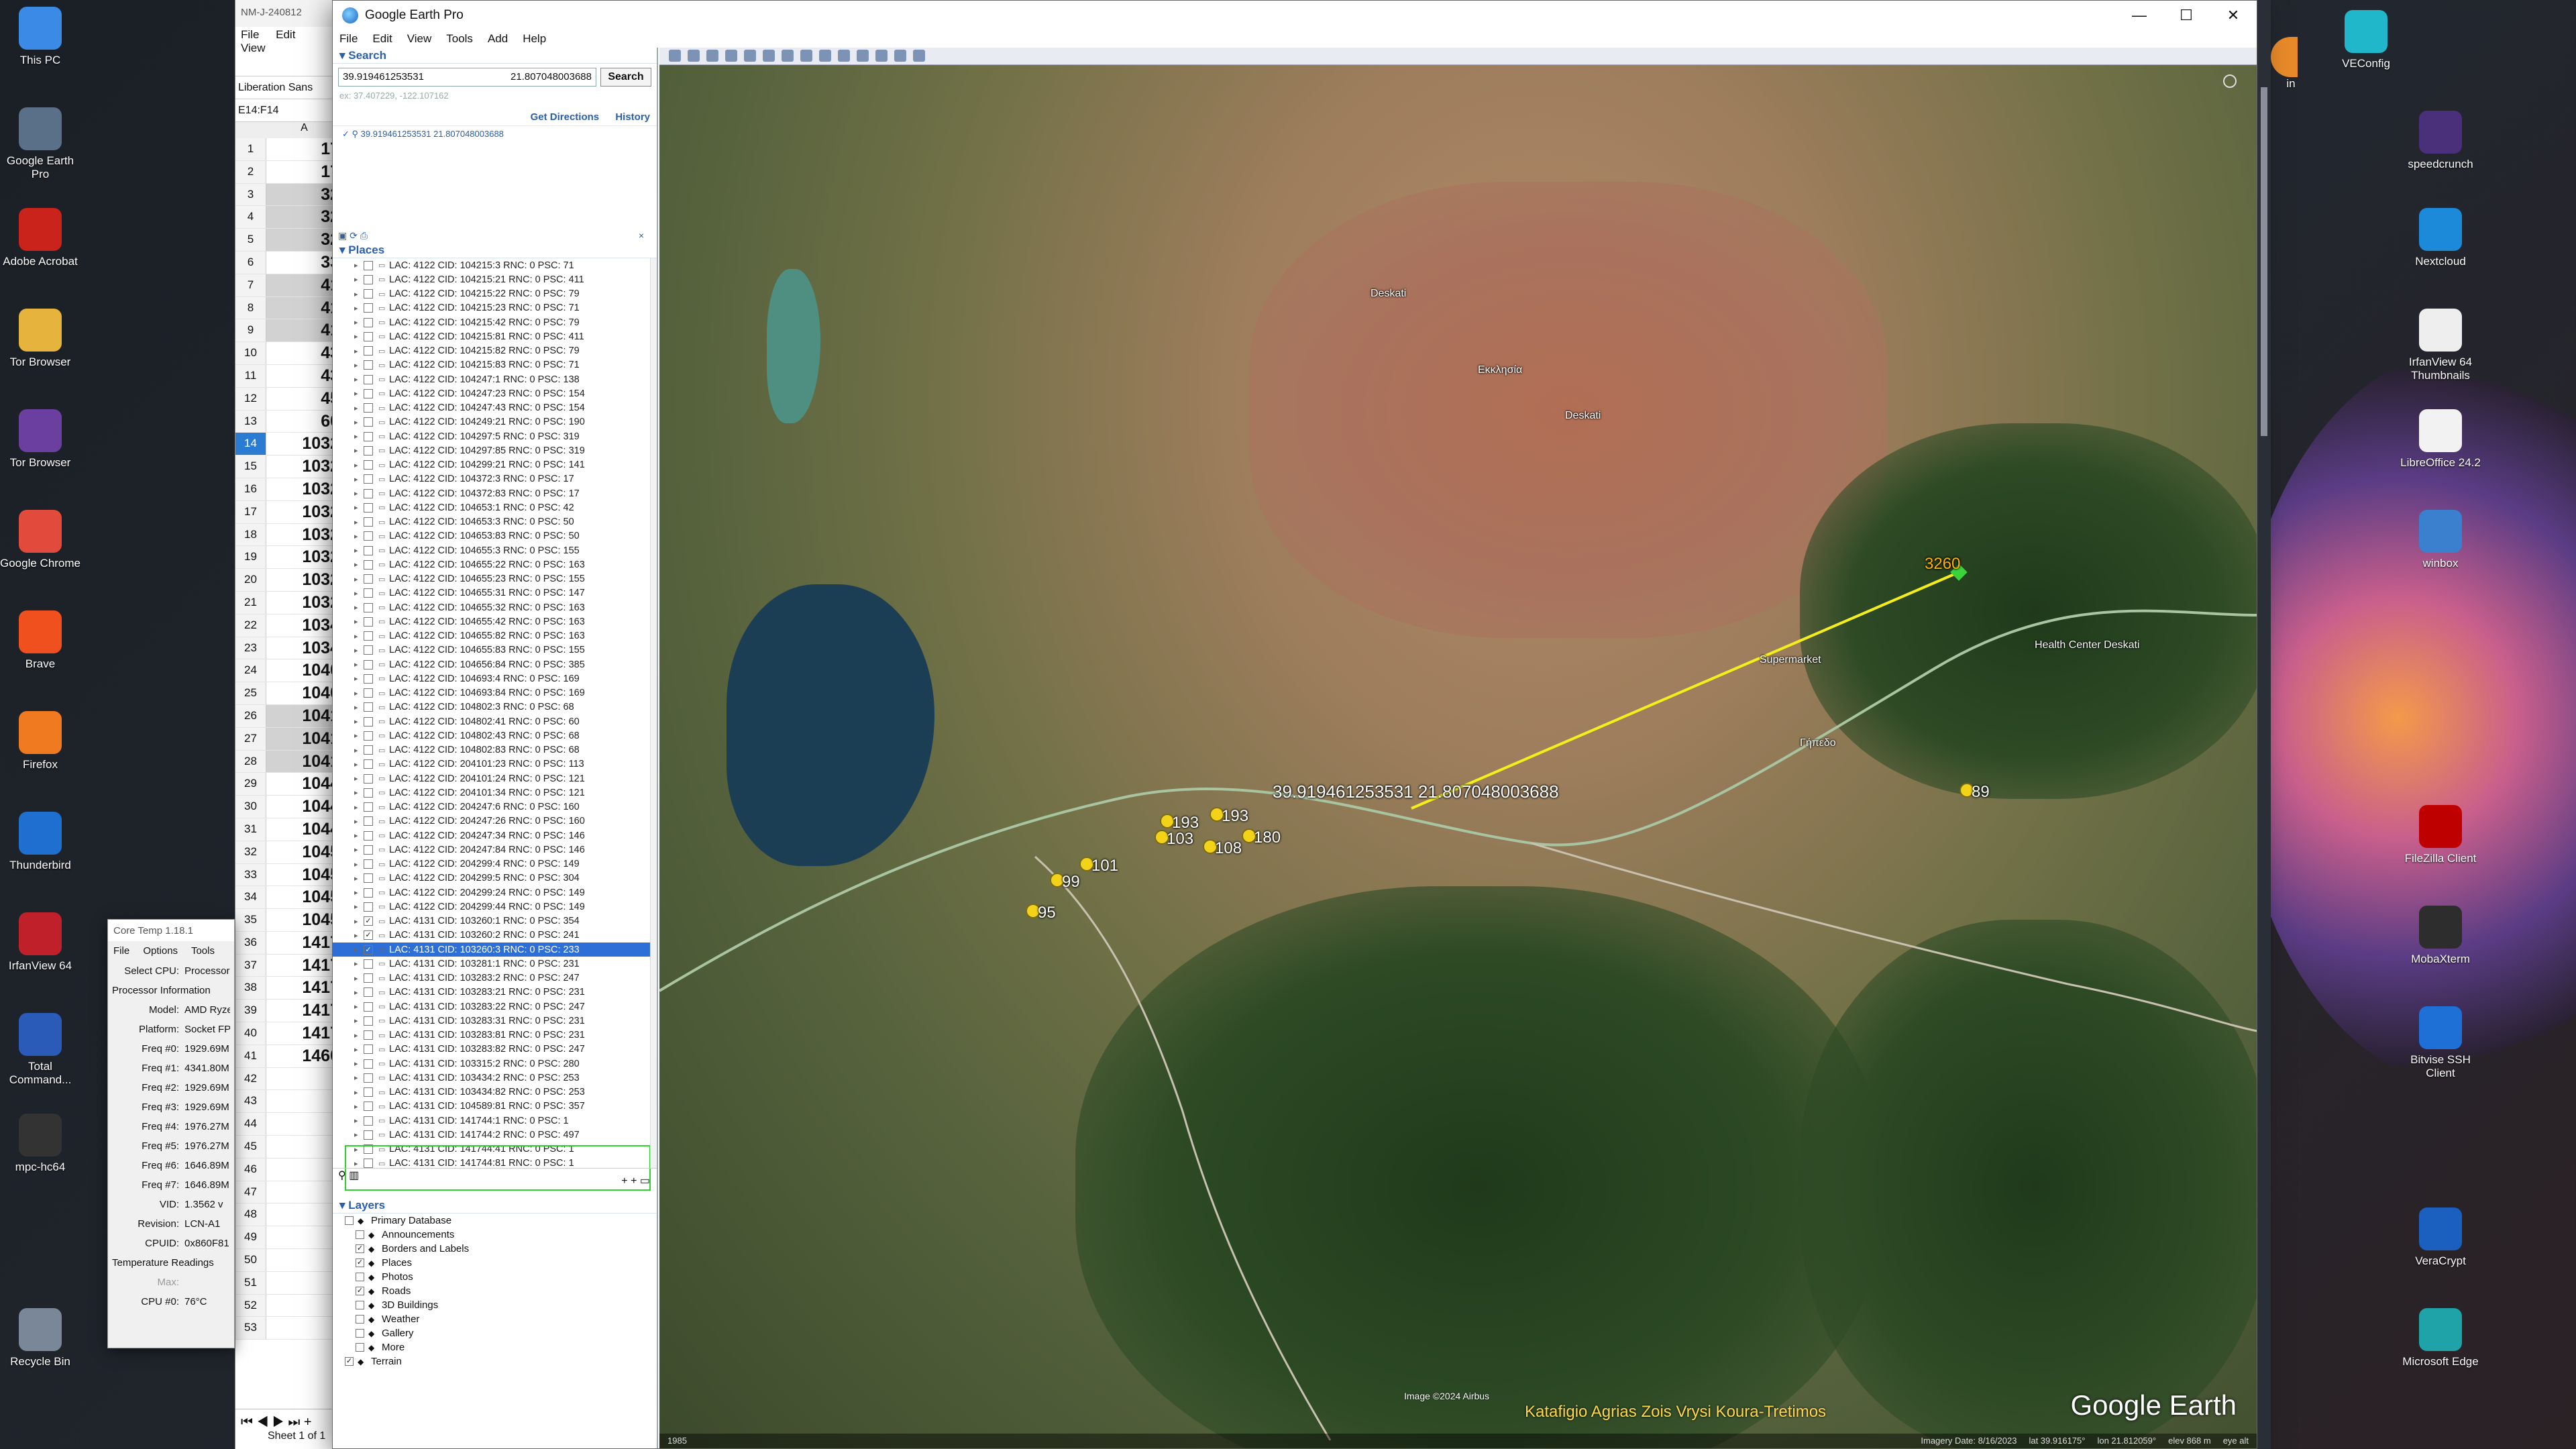  I want to click on row-number: 27, so click(250, 738).